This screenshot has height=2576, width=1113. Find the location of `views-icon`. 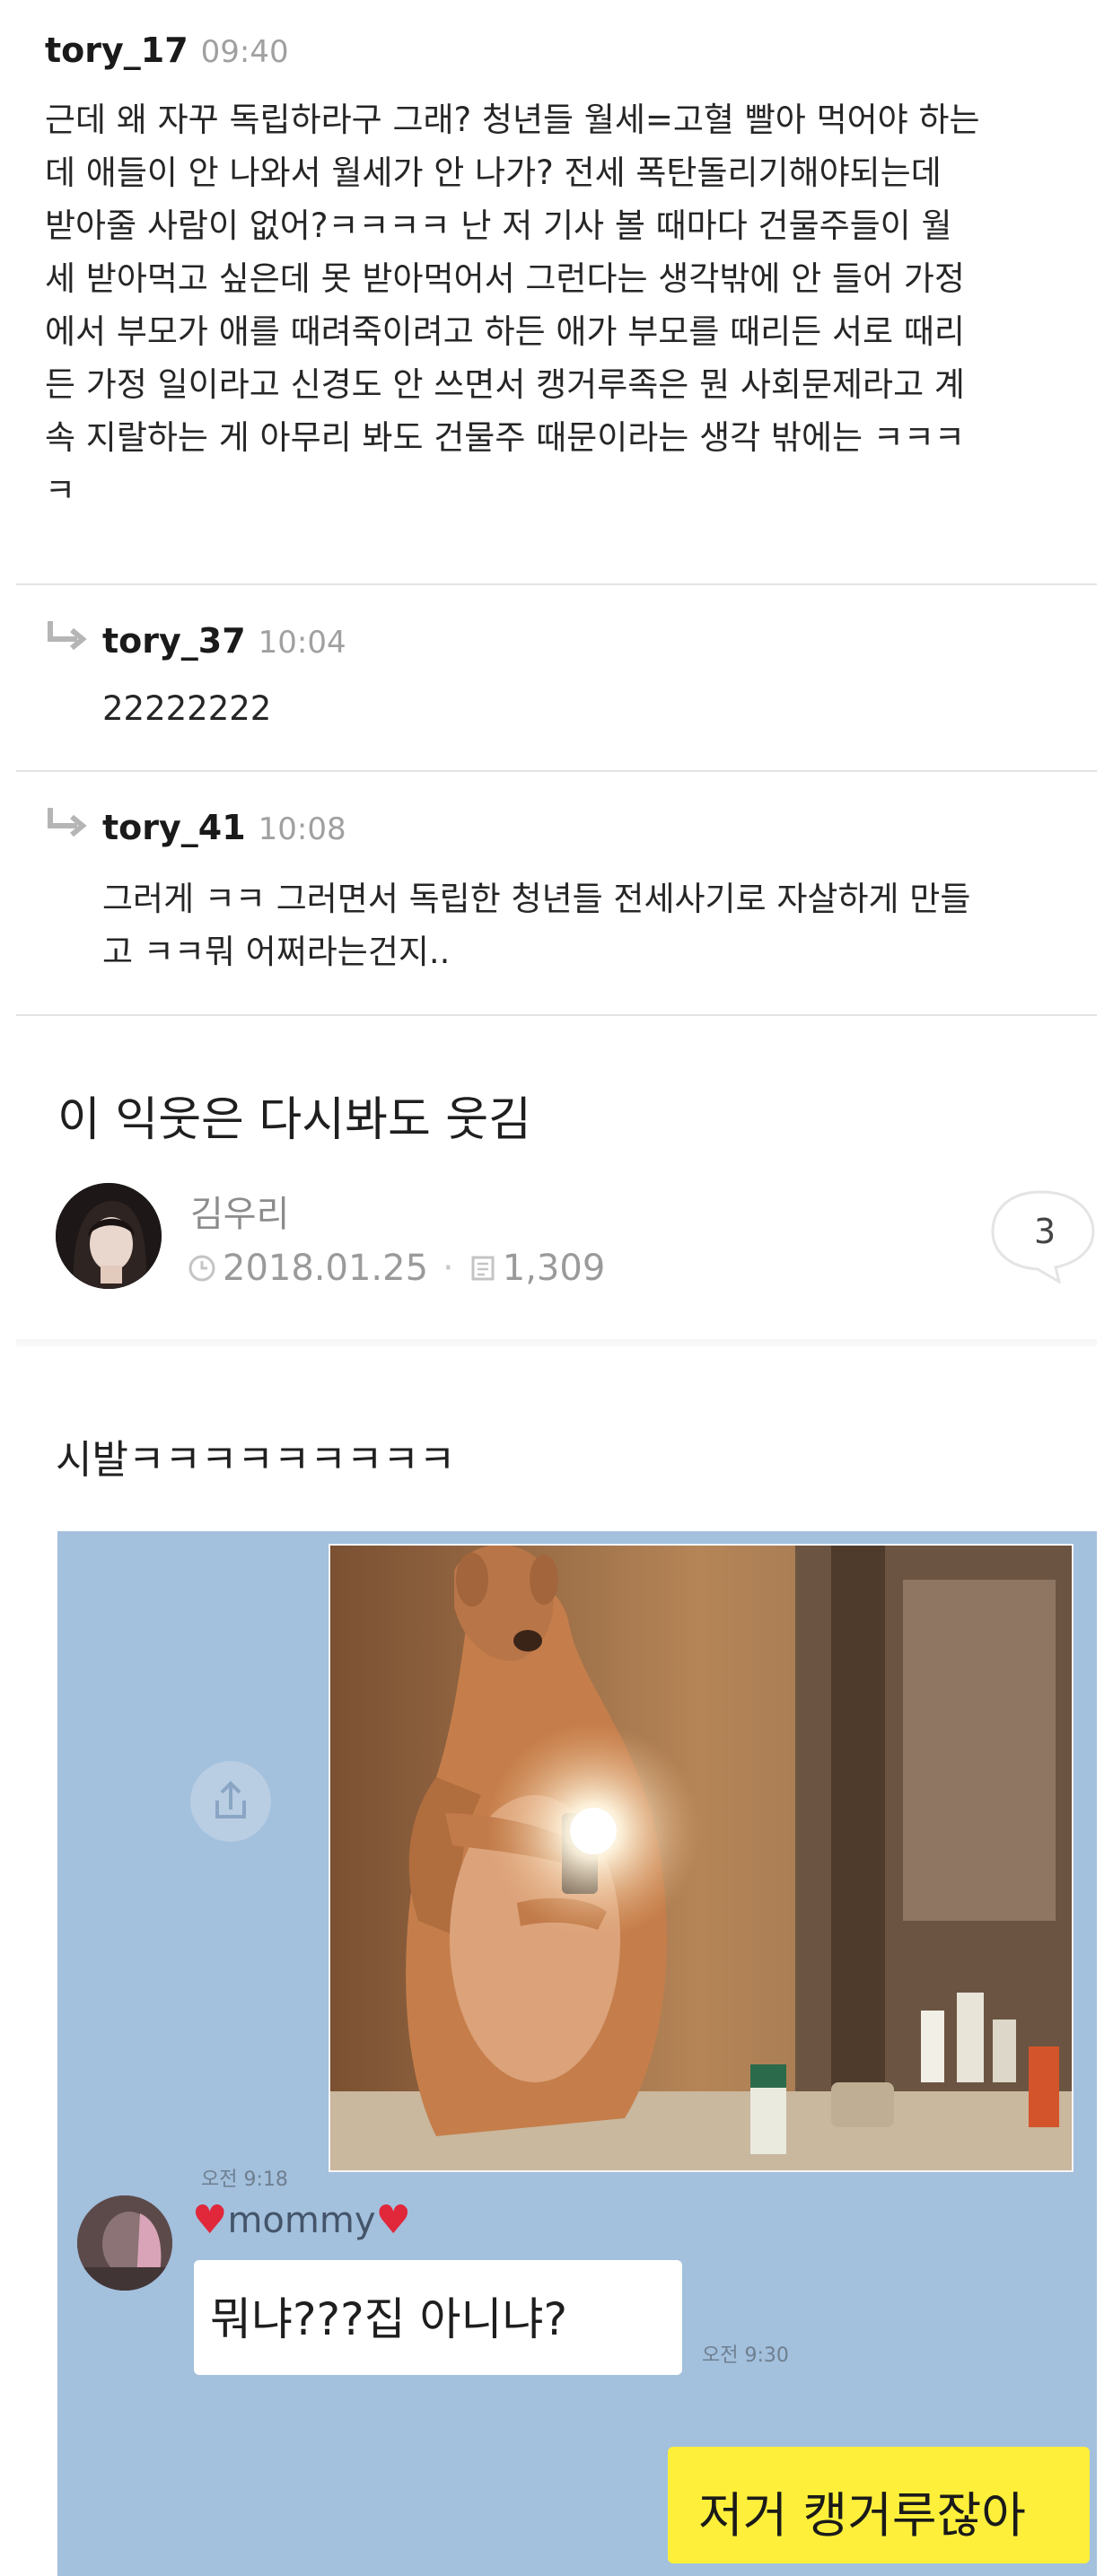

views-icon is located at coordinates (483, 1268).